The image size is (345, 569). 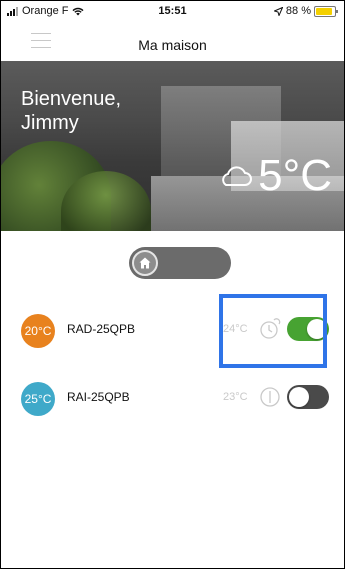 I want to click on power-switch-off, so click(x=308, y=397).